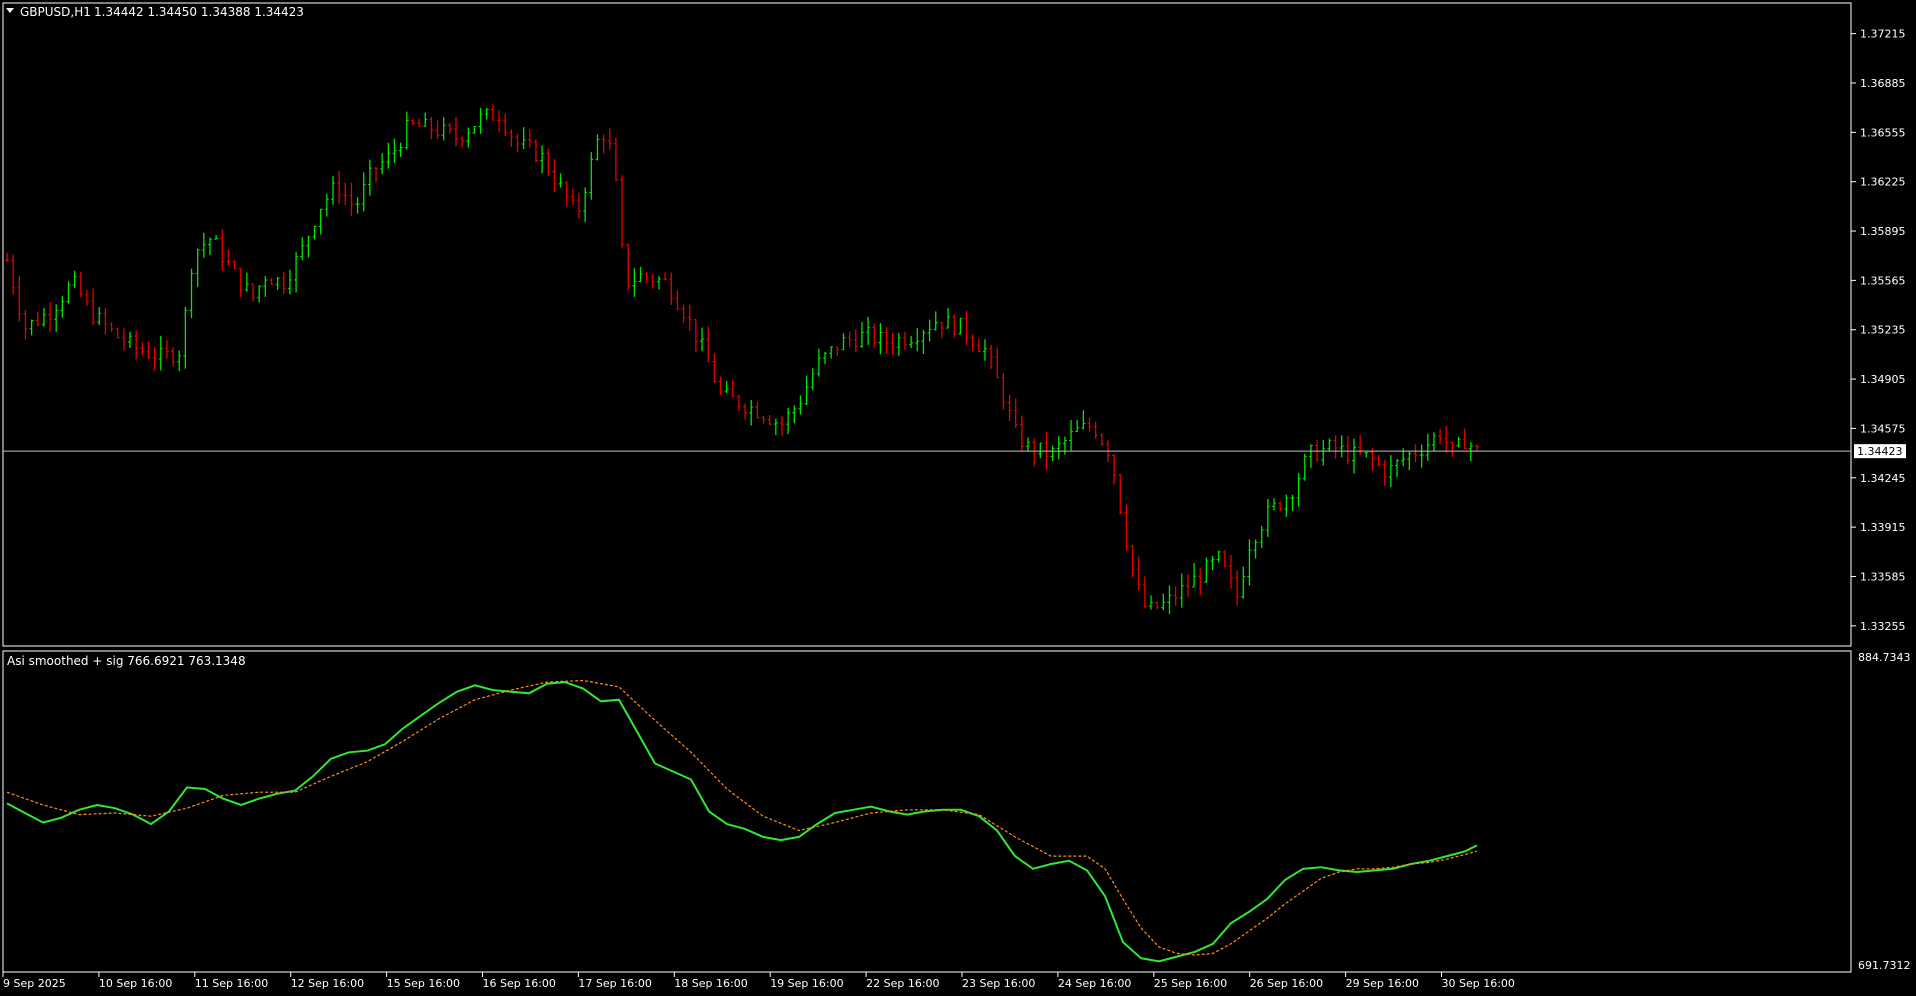  What do you see at coordinates (1190, 983) in the screenshot?
I see `time-tick-label: 25 Sep 16:00` at bounding box center [1190, 983].